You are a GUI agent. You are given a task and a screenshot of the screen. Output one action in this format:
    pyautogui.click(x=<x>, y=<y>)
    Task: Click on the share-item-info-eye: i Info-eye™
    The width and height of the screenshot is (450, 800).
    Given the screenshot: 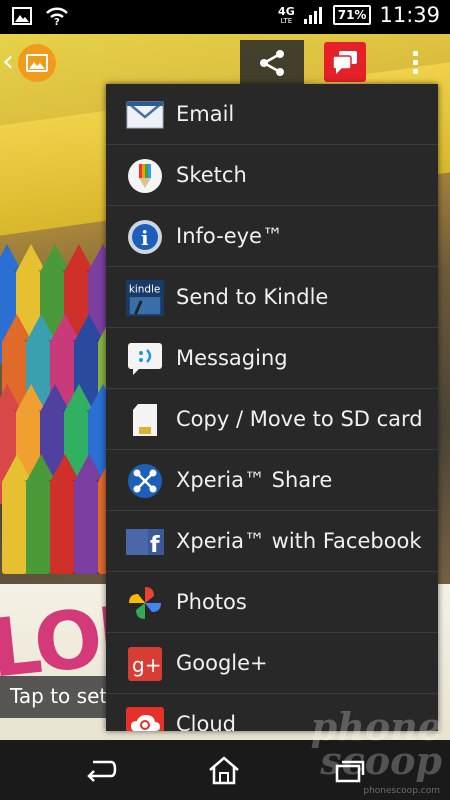 What is the action you would take?
    pyautogui.click(x=272, y=236)
    